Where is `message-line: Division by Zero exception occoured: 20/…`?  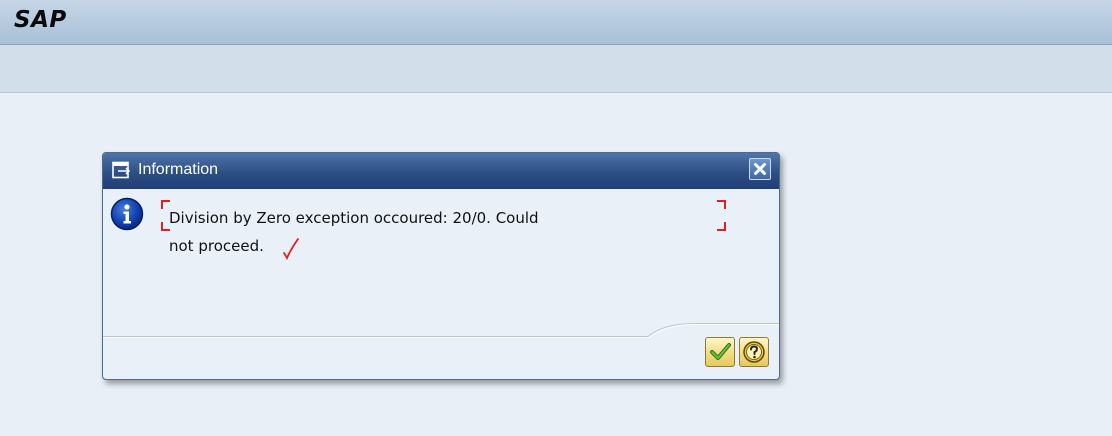
message-line: Division by Zero exception occoured: 20/… is located at coordinates (354, 218).